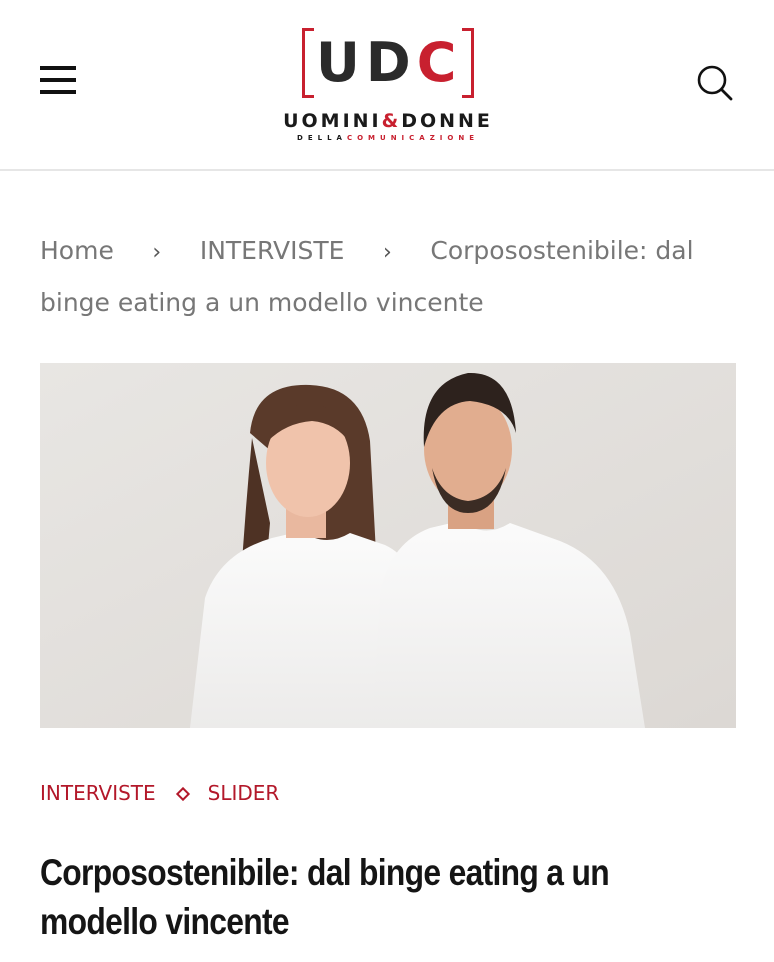 Image resolution: width=774 pixels, height=962 pixels. I want to click on logo-tagline: DELLACOMUNICAZIONE, so click(388, 138).